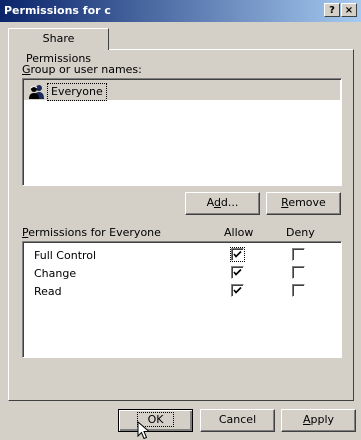  I want to click on list-item-label: Everyone, so click(77, 92).